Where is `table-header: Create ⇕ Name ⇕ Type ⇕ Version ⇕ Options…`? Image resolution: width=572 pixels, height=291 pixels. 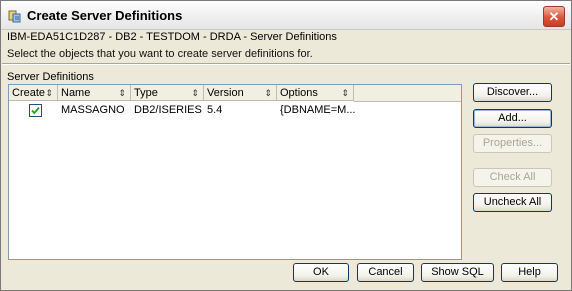 table-header: Create ⇕ Name ⇕ Type ⇕ Version ⇕ Options… is located at coordinates (235, 93).